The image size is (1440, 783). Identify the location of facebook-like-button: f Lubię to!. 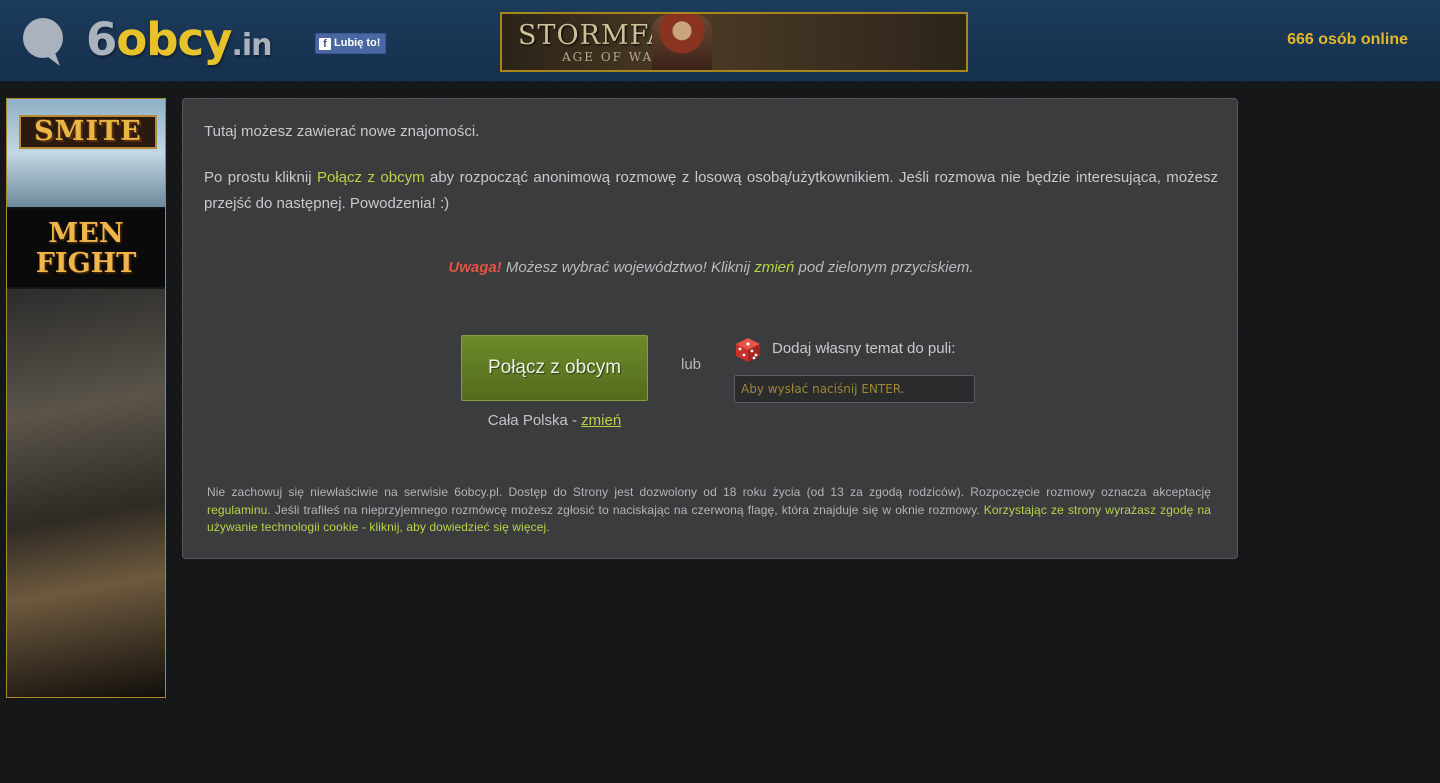
(351, 43).